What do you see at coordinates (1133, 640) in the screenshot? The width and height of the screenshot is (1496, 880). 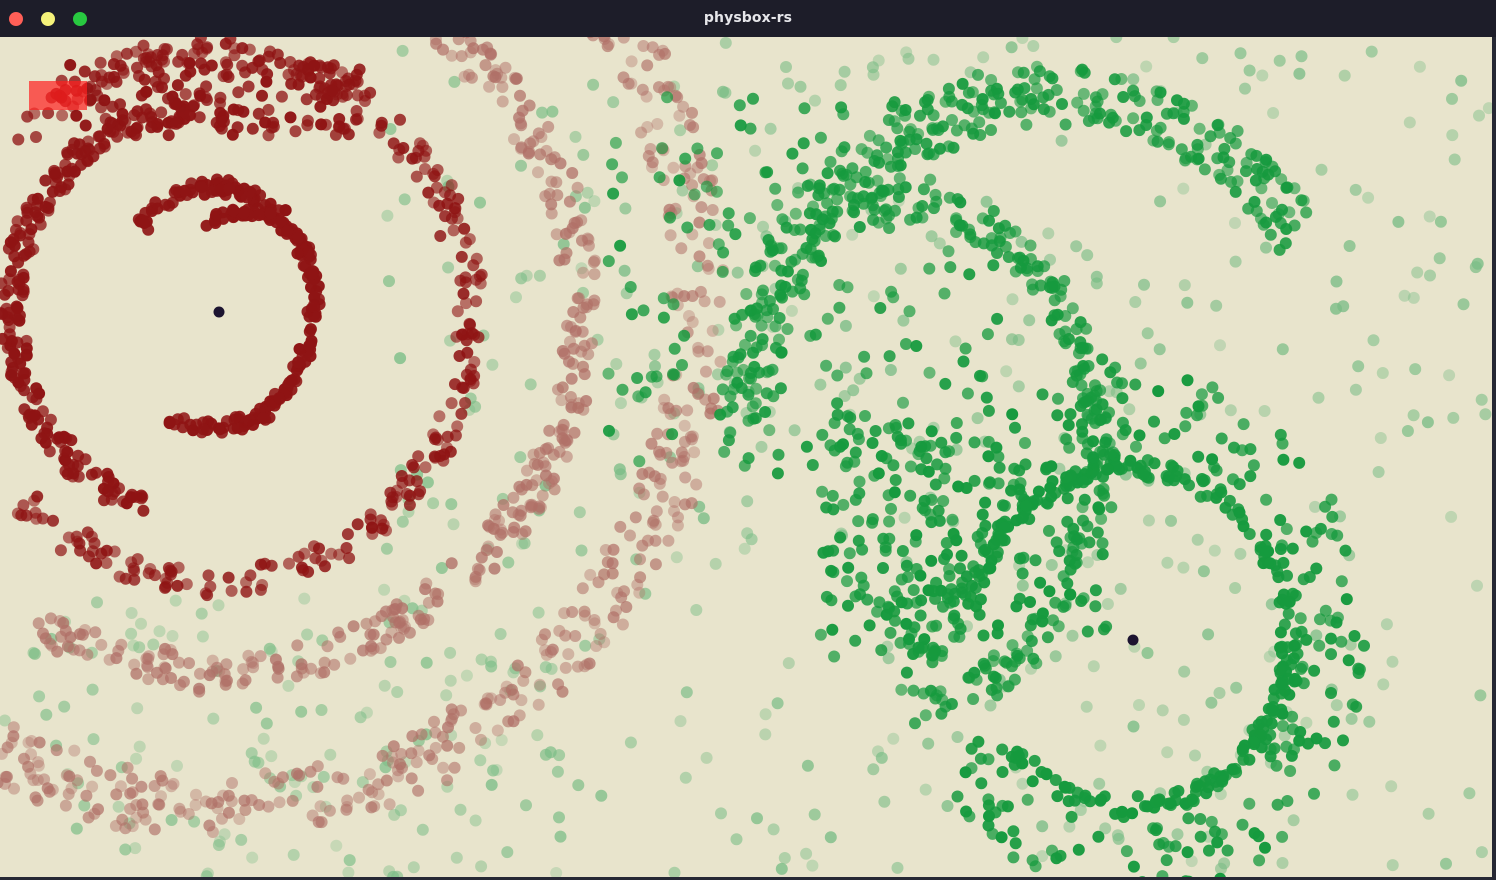 I see `attractor-right` at bounding box center [1133, 640].